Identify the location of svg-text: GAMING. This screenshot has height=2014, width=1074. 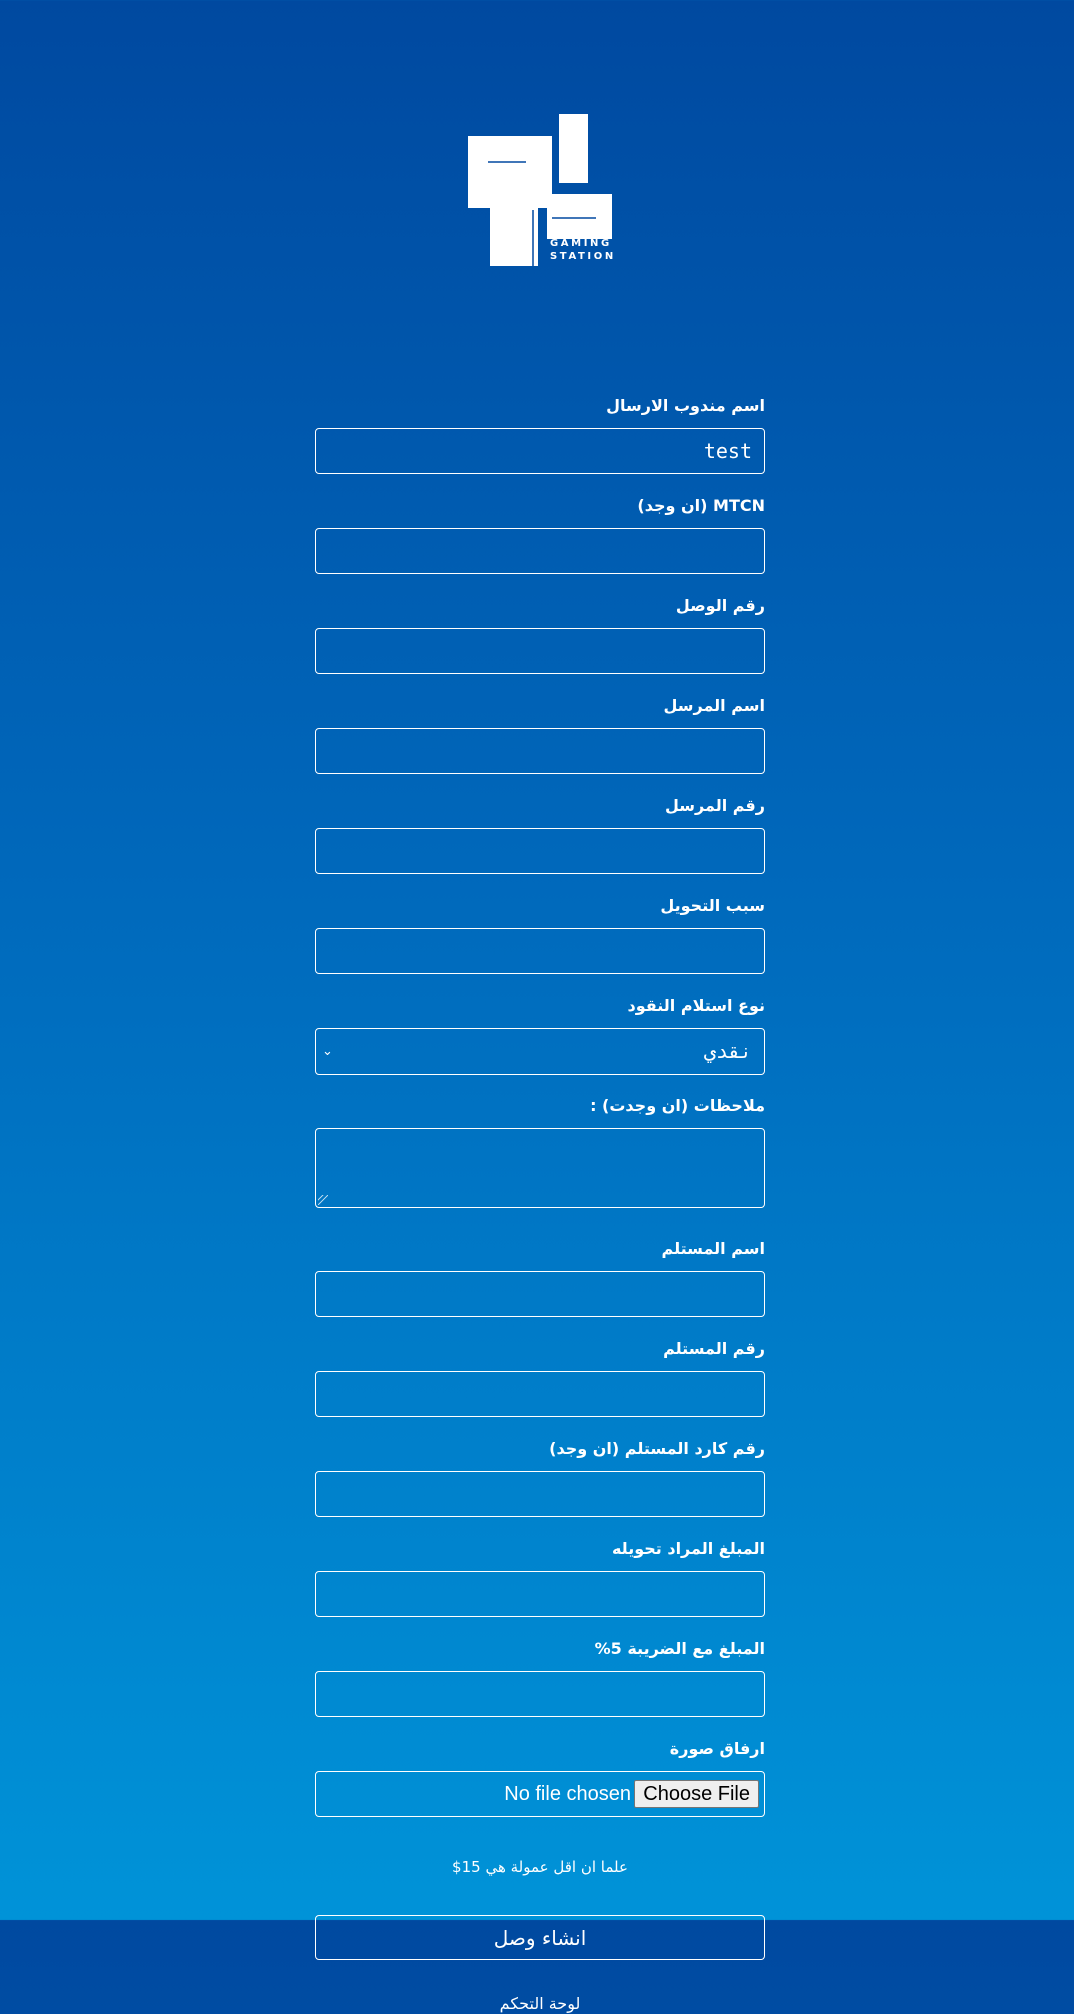
(581, 243).